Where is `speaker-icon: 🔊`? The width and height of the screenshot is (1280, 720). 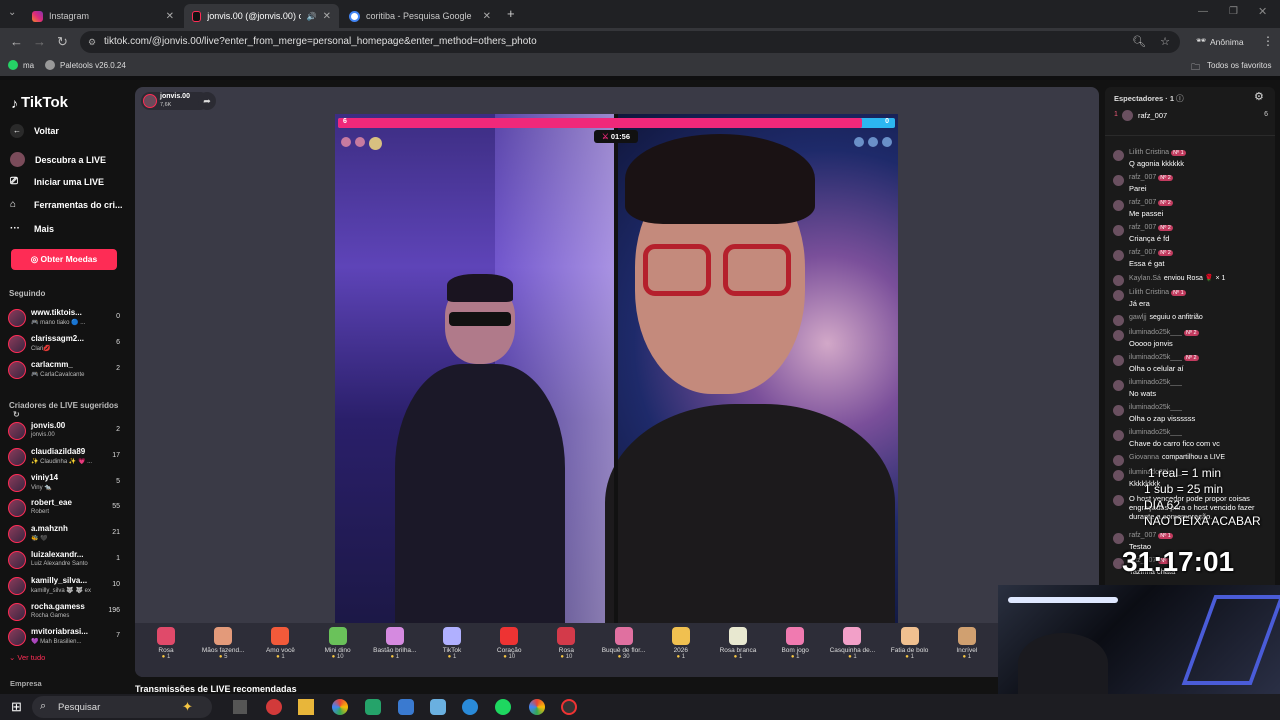 speaker-icon: 🔊 is located at coordinates (312, 16).